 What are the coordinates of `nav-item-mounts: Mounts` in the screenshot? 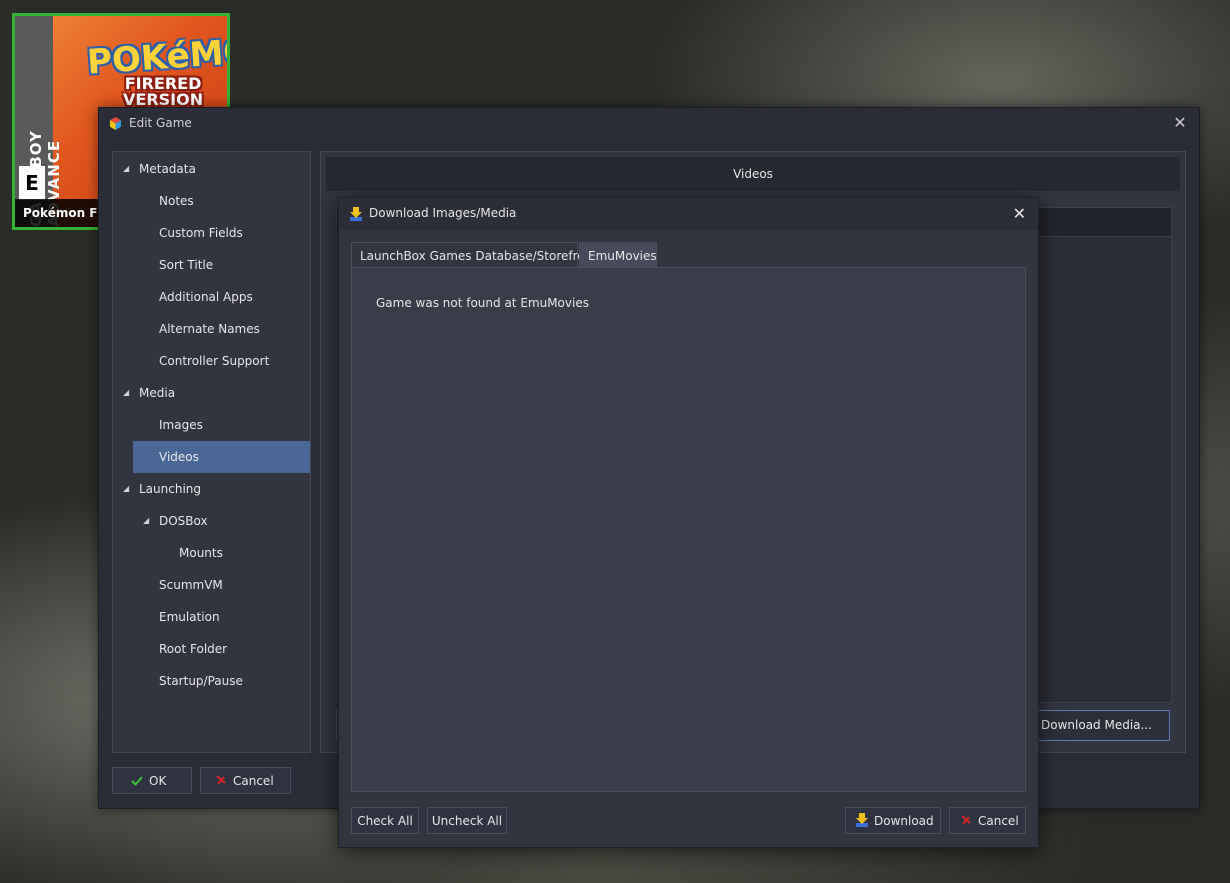 It's located at (211, 553).